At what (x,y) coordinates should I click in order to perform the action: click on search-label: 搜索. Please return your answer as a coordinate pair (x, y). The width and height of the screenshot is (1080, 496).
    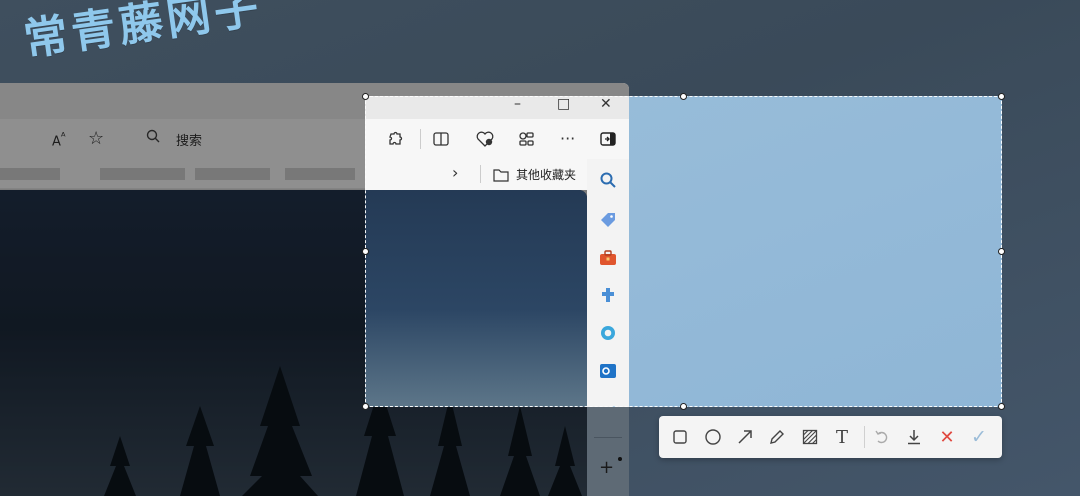
    Looking at the image, I should click on (189, 139).